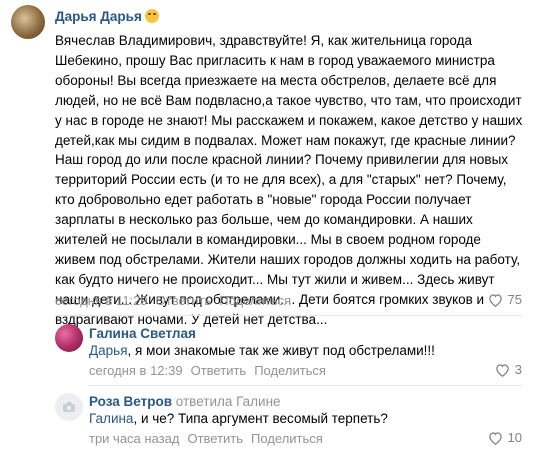  Describe the element at coordinates (136, 370) in the screenshot. I see `comment-time: сегодня в 12:39` at that location.